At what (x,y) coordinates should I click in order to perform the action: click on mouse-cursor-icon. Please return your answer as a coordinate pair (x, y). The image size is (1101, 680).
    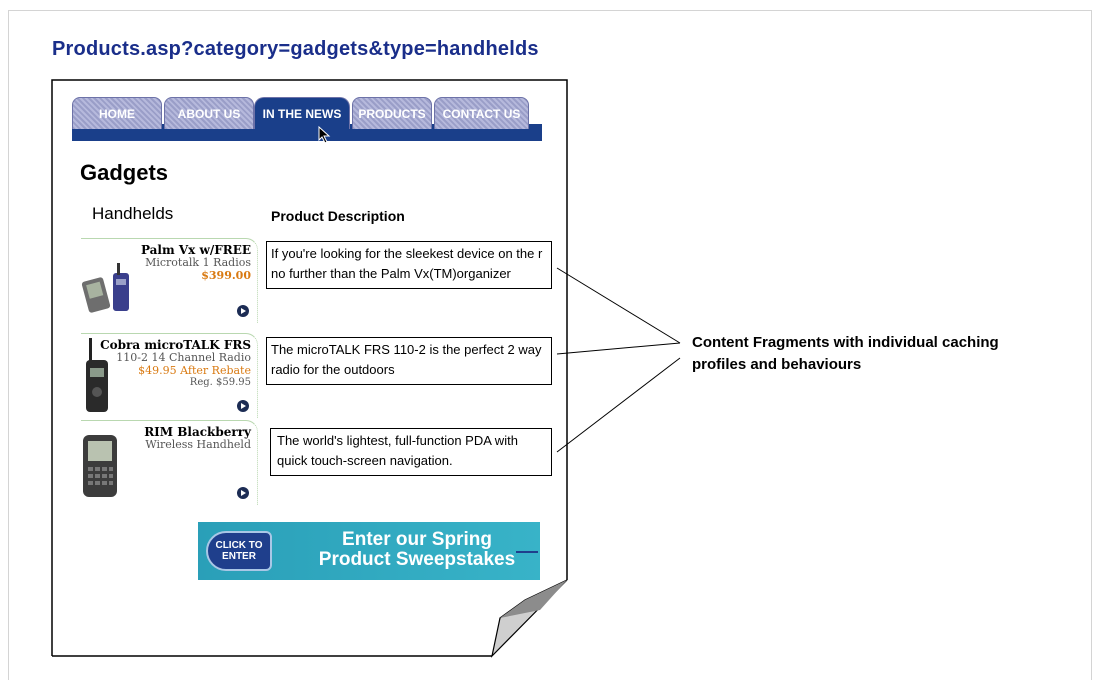
    Looking at the image, I should click on (324, 135).